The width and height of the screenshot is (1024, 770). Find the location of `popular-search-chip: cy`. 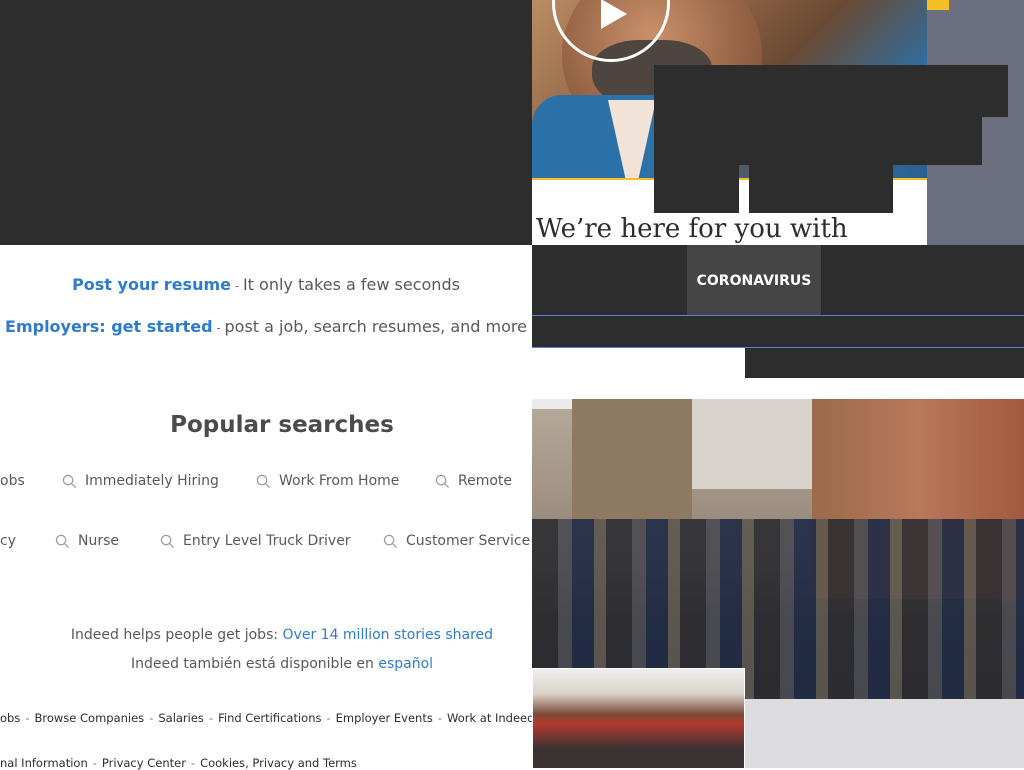

popular-search-chip: cy is located at coordinates (8, 541).